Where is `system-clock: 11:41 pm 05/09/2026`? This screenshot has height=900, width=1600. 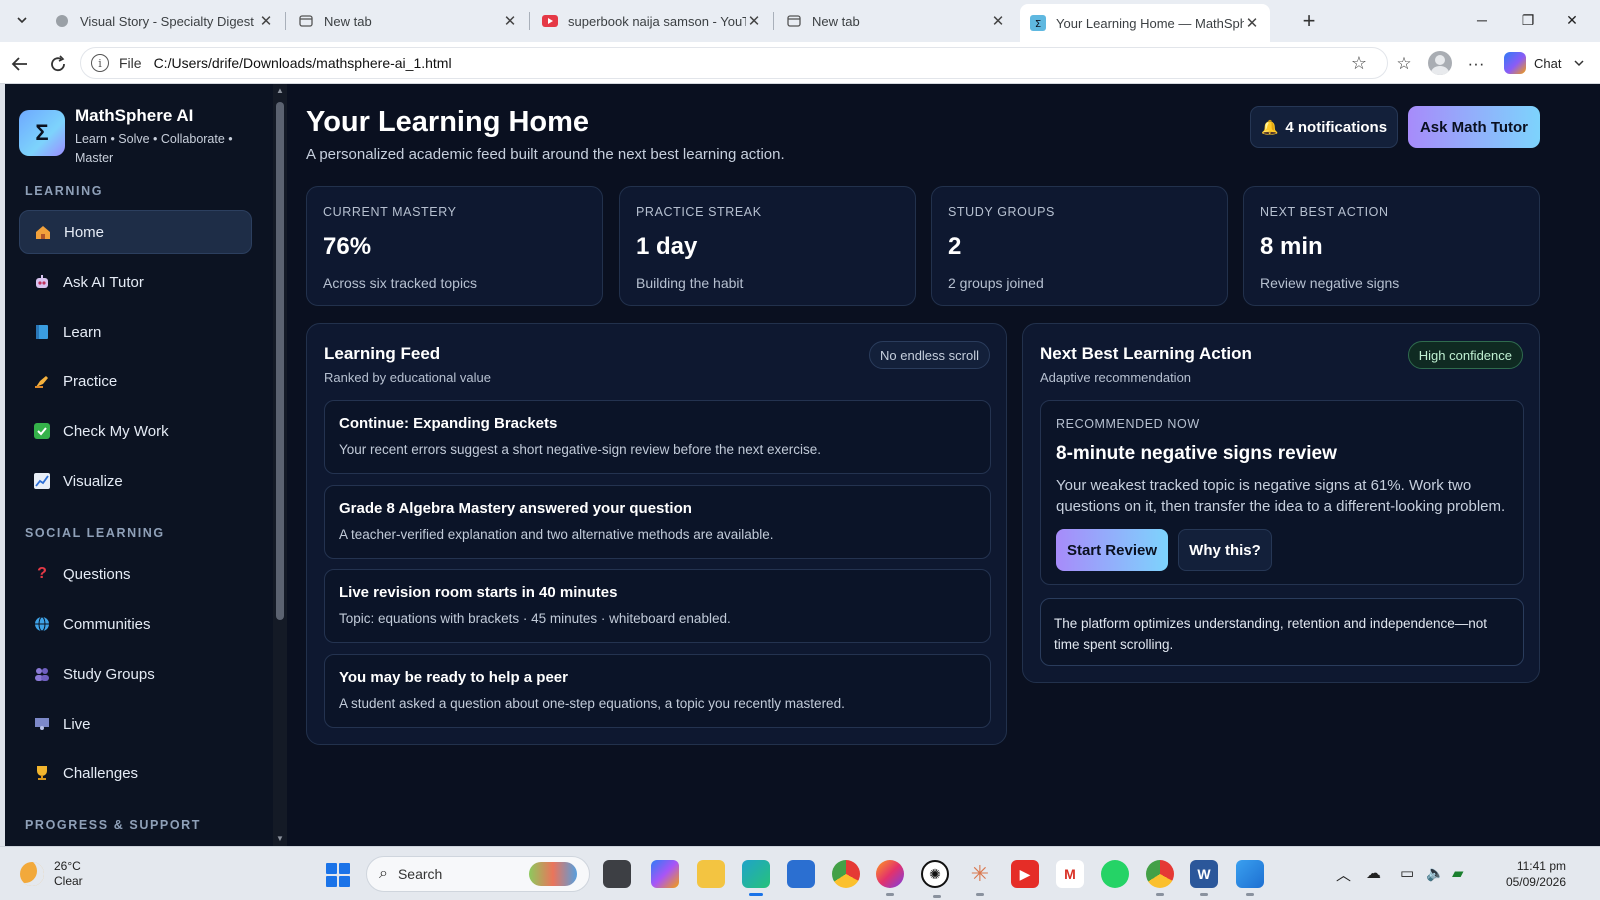
system-clock: 11:41 pm 05/09/2026 is located at coordinates (1536, 874).